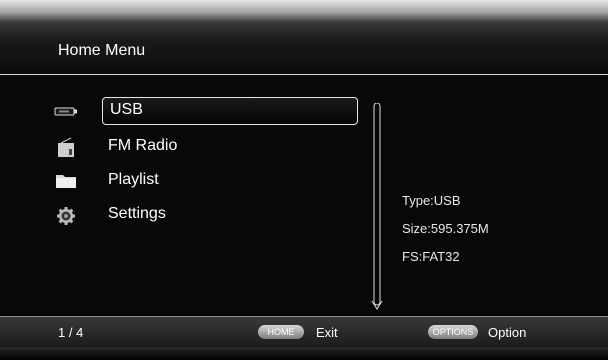 Image resolution: width=608 pixels, height=360 pixels. Describe the element at coordinates (304, 353) in the screenshot. I see `bottom-bevel` at that location.